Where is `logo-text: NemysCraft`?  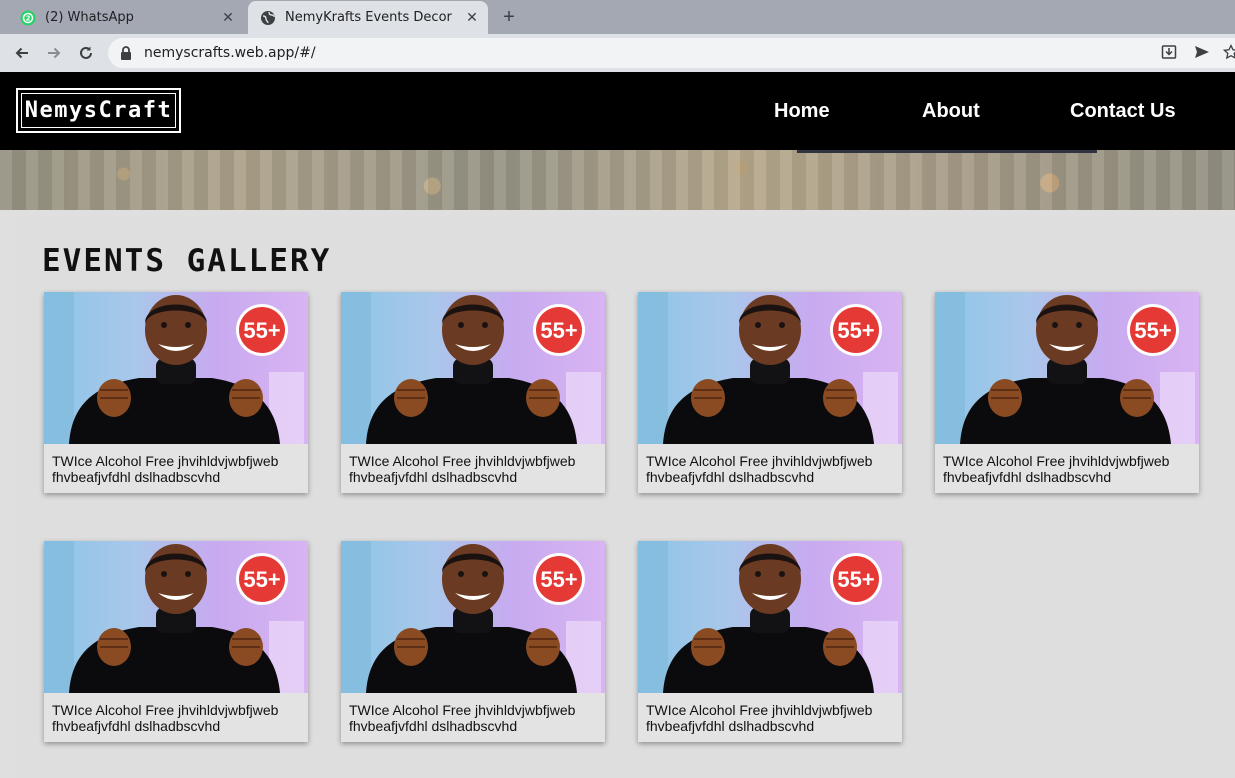 logo-text: NemysCraft is located at coordinates (98, 110).